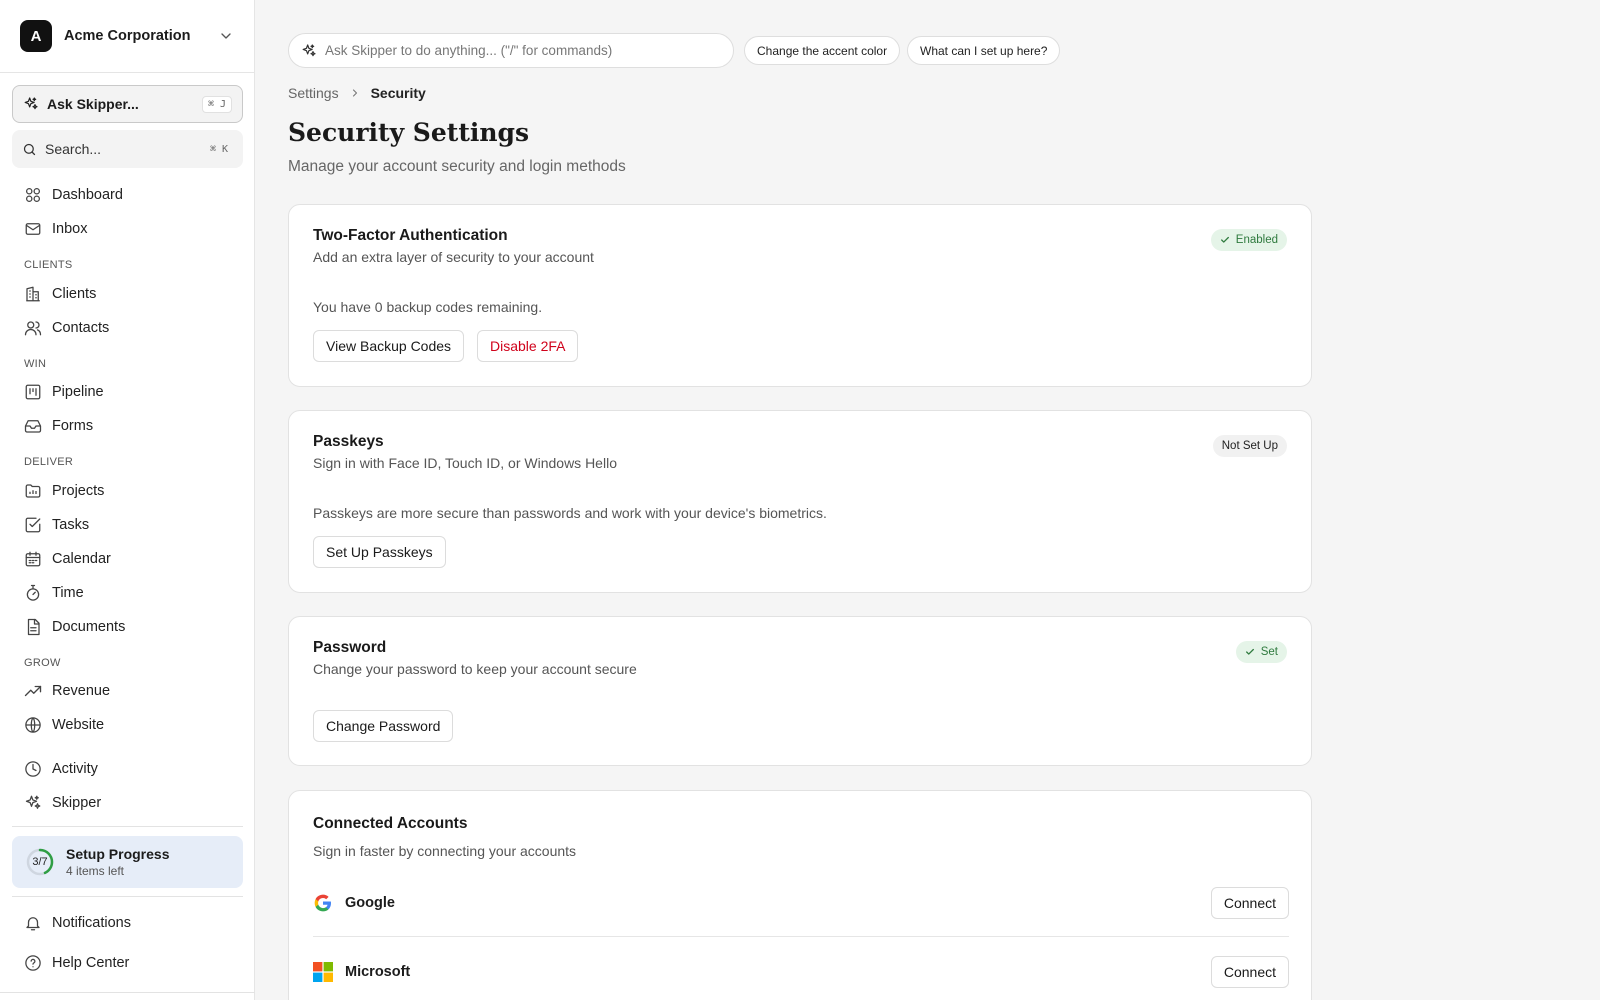 The image size is (1600, 1000). Describe the element at coordinates (127, 559) in the screenshot. I see `sidebar-item-calendar: Calendar` at that location.